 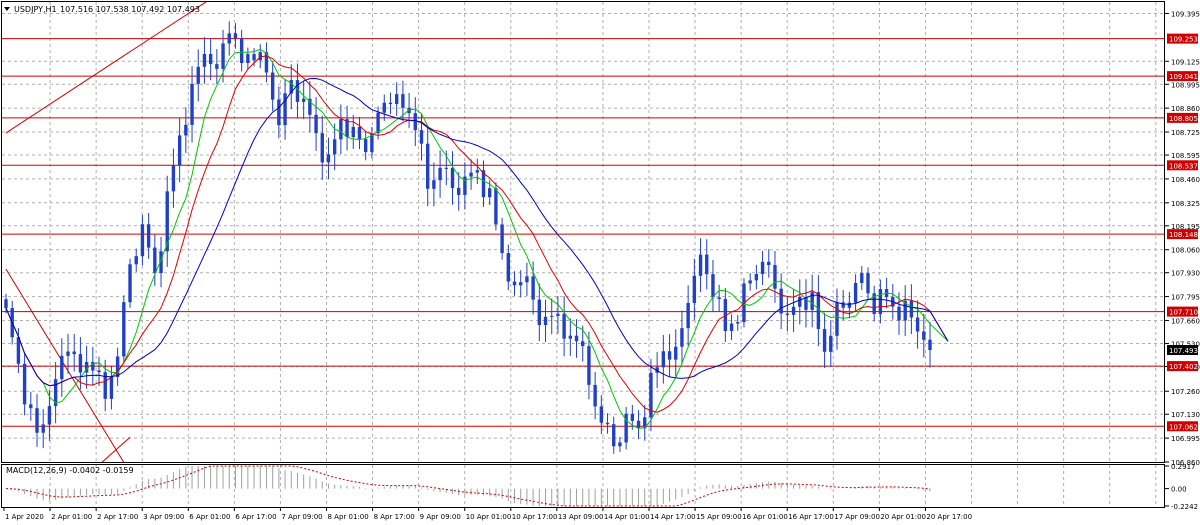 What do you see at coordinates (673, 517) in the screenshot?
I see `time-label: 14 Apr 17:00` at bounding box center [673, 517].